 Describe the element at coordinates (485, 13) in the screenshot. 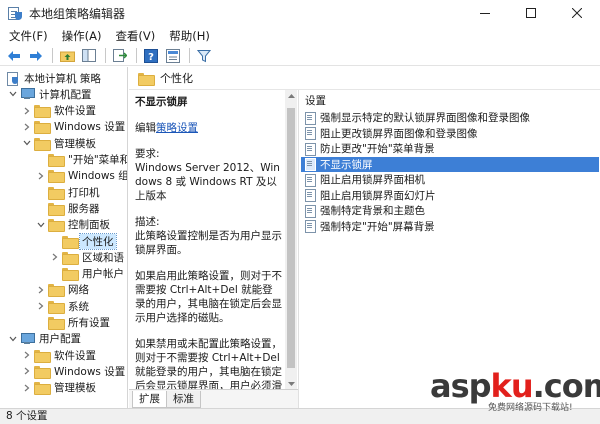

I see `minimize-button` at that location.